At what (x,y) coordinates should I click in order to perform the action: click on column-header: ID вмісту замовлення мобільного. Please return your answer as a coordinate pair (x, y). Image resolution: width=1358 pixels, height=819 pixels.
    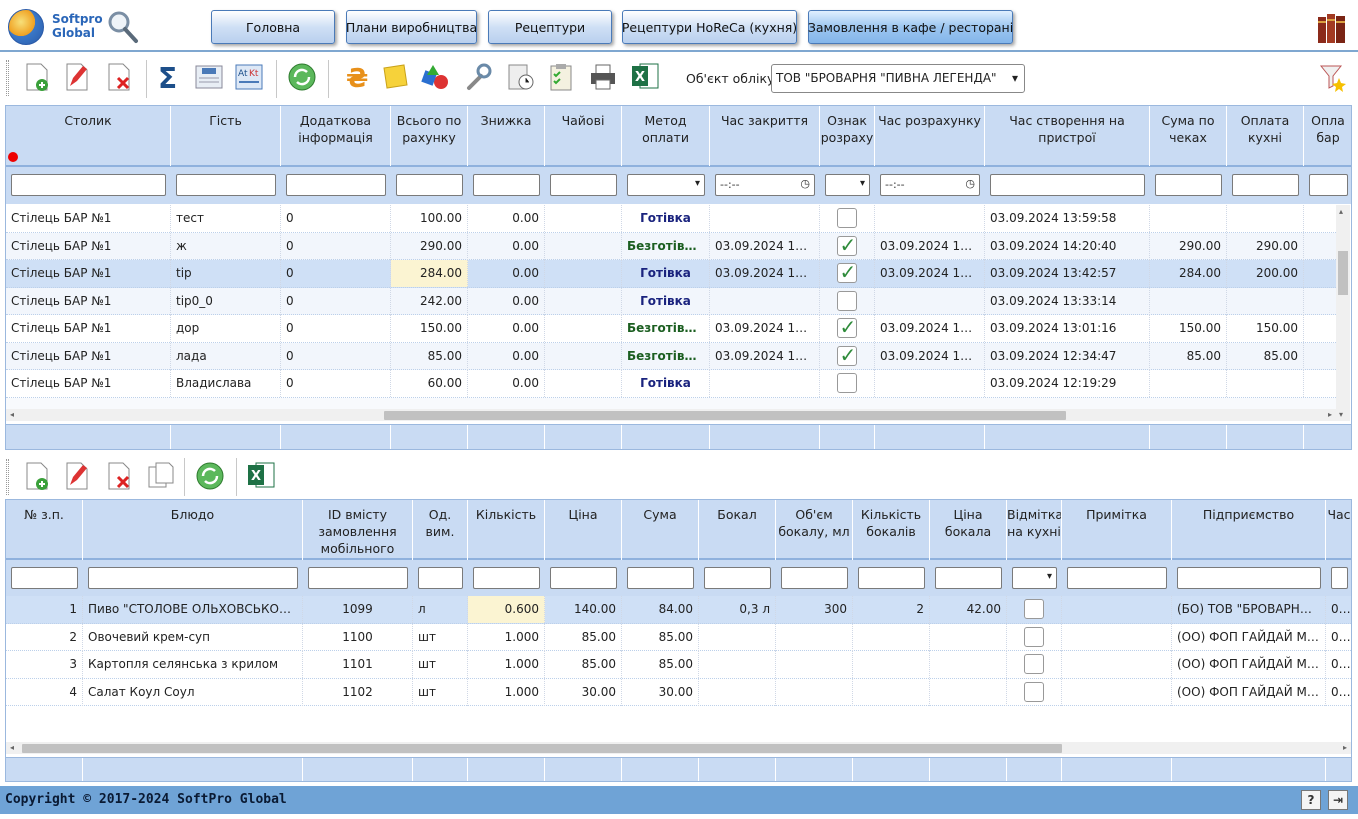
    Looking at the image, I should click on (358, 530).